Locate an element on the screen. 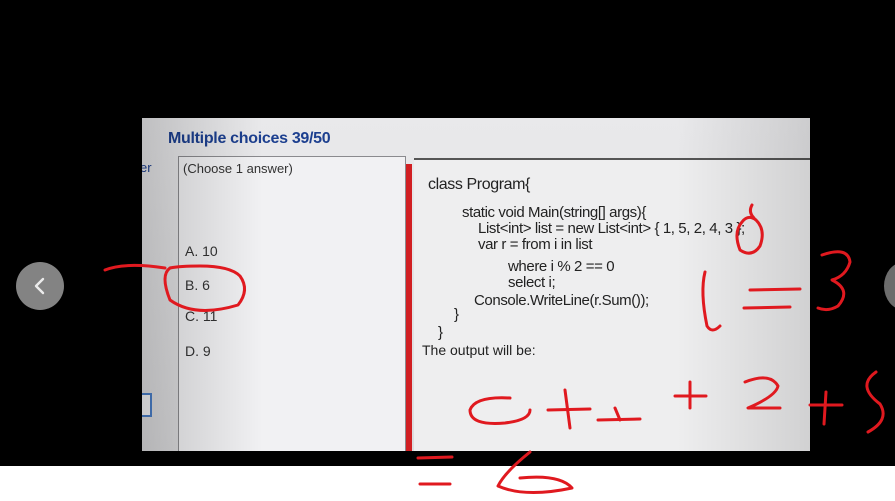  background-strip is located at coordinates (447, 483).